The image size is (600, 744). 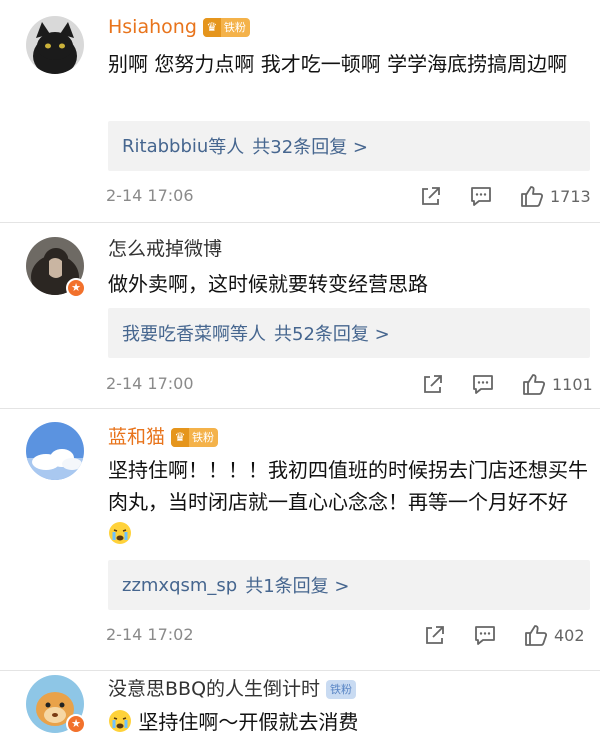 What do you see at coordinates (150, 383) in the screenshot?
I see `timestamp: 2-14 17:00` at bounding box center [150, 383].